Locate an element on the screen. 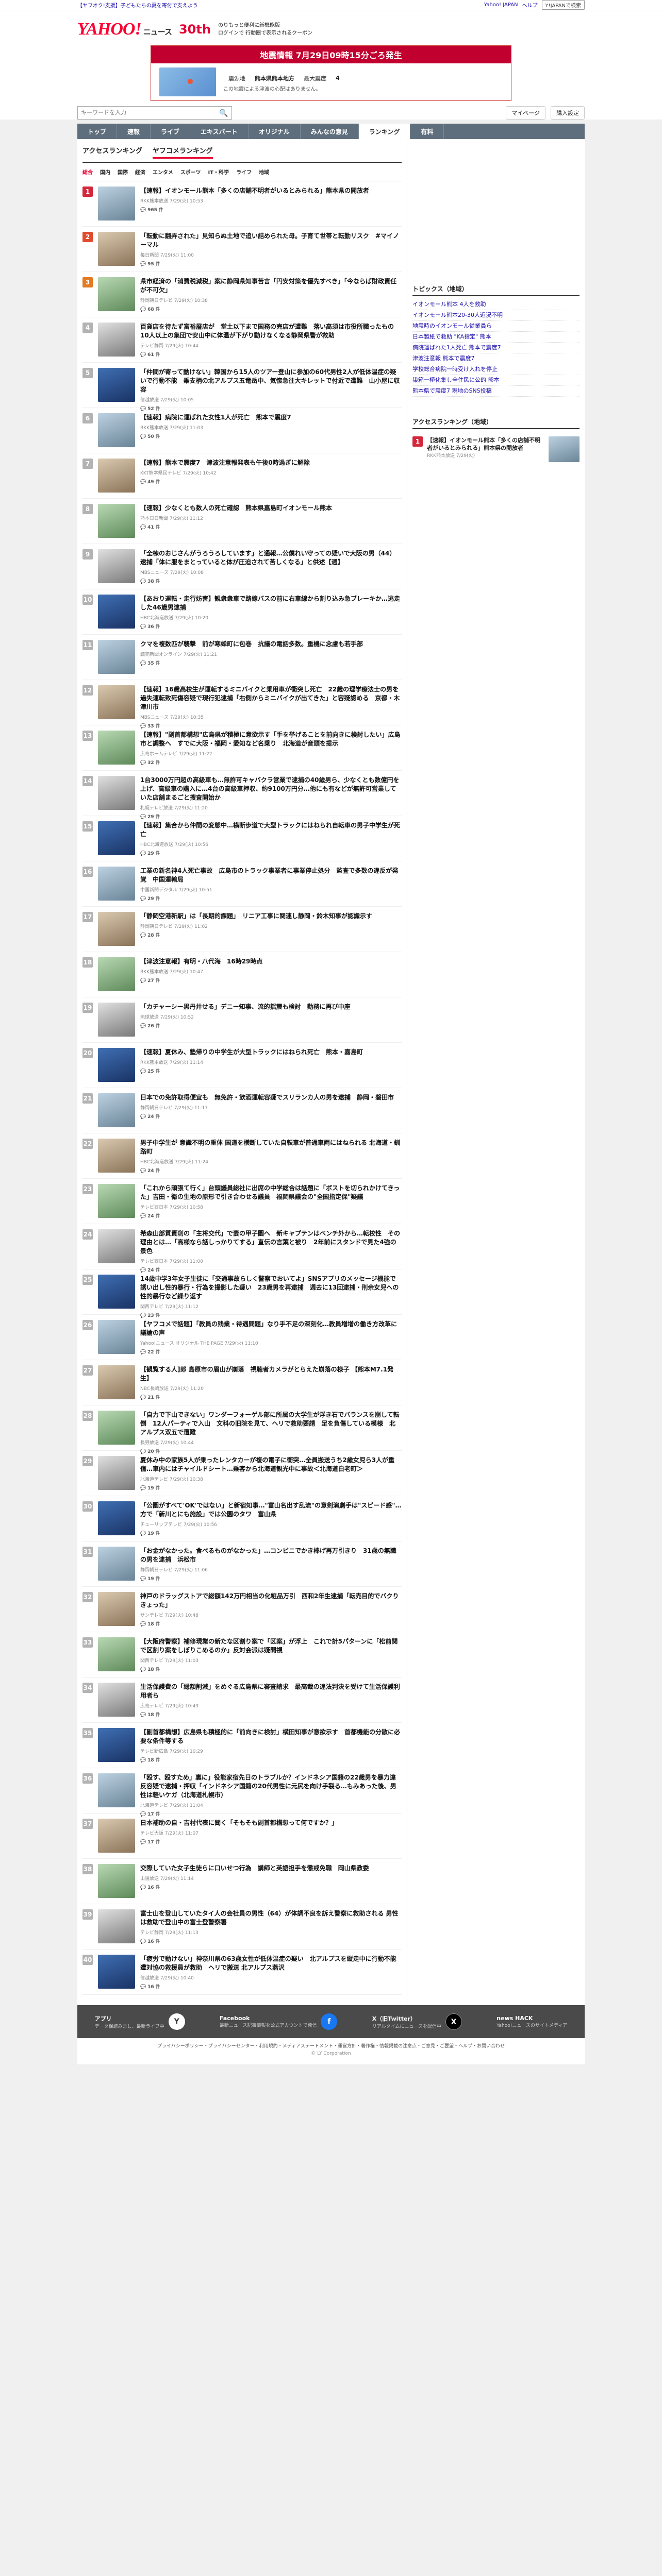 Image resolution: width=662 pixels, height=2576 pixels. comment-count: 💬 25 件 is located at coordinates (271, 1070).